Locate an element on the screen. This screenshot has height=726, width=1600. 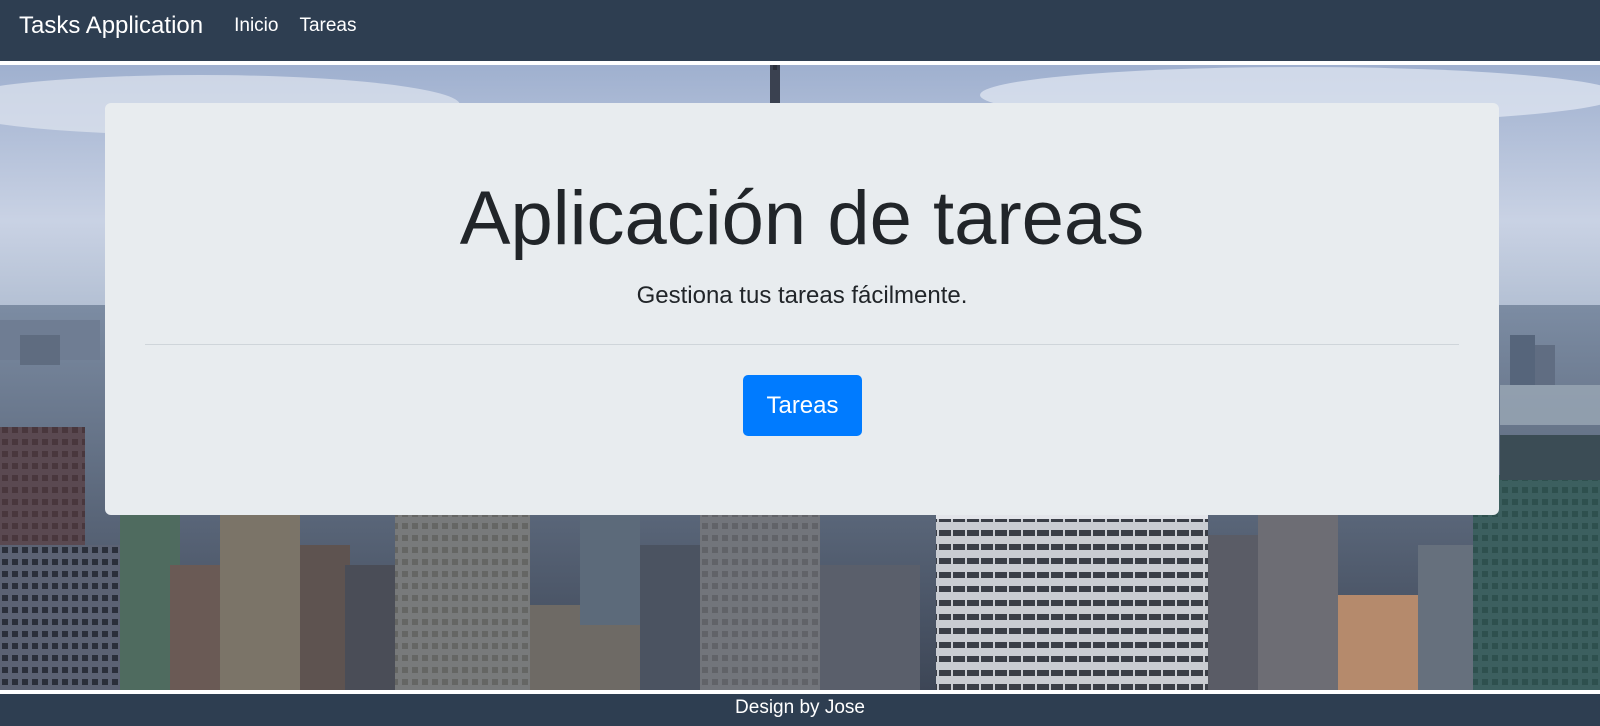
nav-link-inicio: Inicio is located at coordinates (256, 26).